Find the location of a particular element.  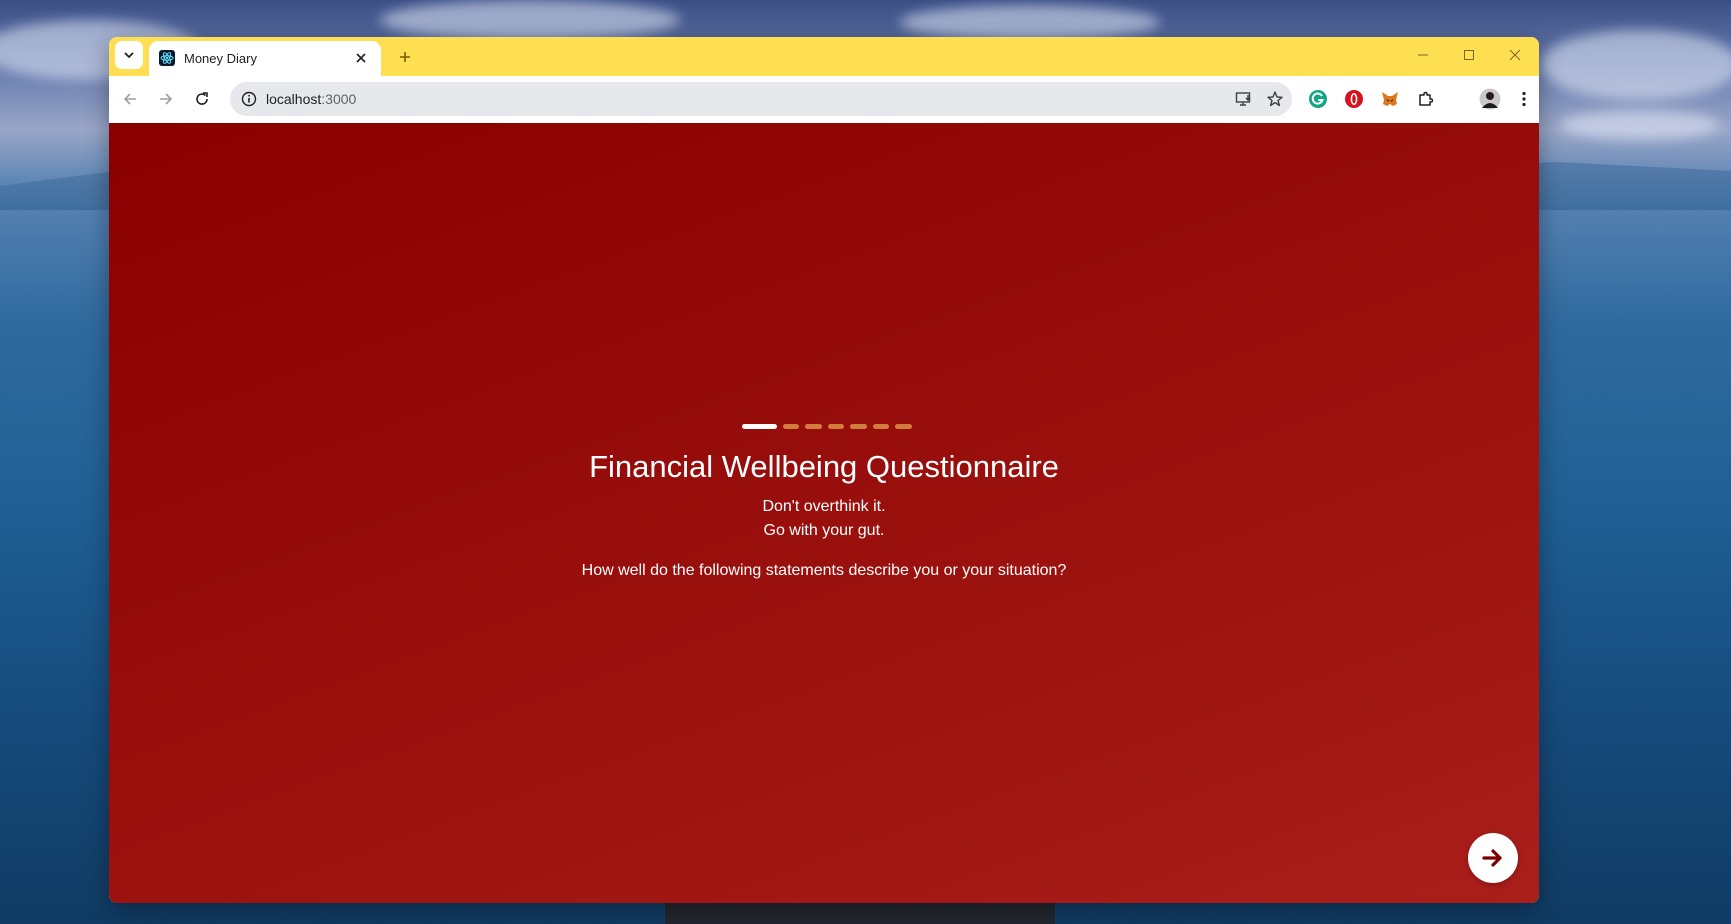

maximize-icon is located at coordinates (1469, 55).